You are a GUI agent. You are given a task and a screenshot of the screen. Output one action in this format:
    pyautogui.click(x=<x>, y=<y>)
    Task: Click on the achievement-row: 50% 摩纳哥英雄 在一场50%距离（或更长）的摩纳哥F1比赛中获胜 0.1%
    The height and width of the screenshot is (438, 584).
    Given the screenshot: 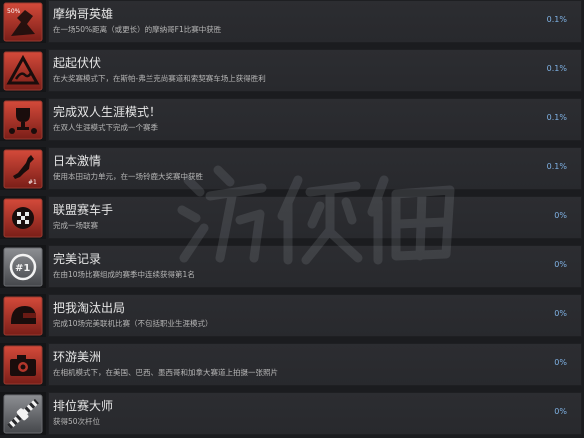 What is the action you would take?
    pyautogui.click(x=292, y=21)
    